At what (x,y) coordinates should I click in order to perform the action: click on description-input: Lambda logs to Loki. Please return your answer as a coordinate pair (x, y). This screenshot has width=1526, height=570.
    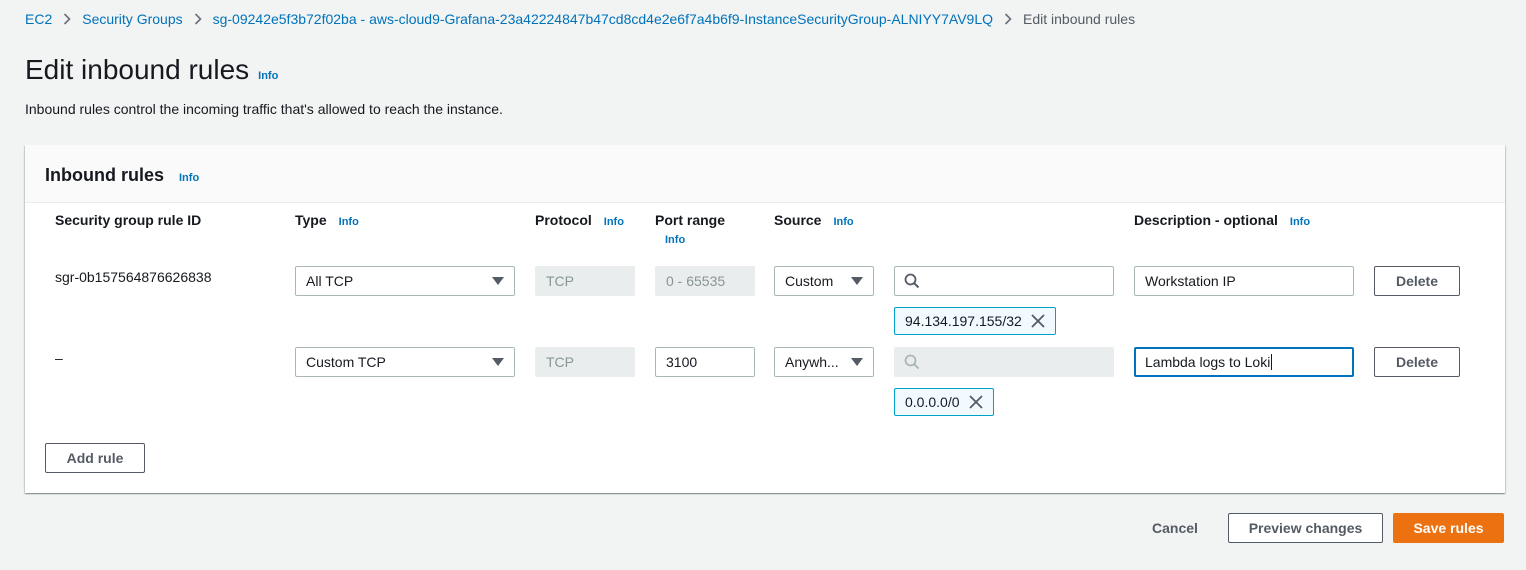
    Looking at the image, I should click on (1244, 362).